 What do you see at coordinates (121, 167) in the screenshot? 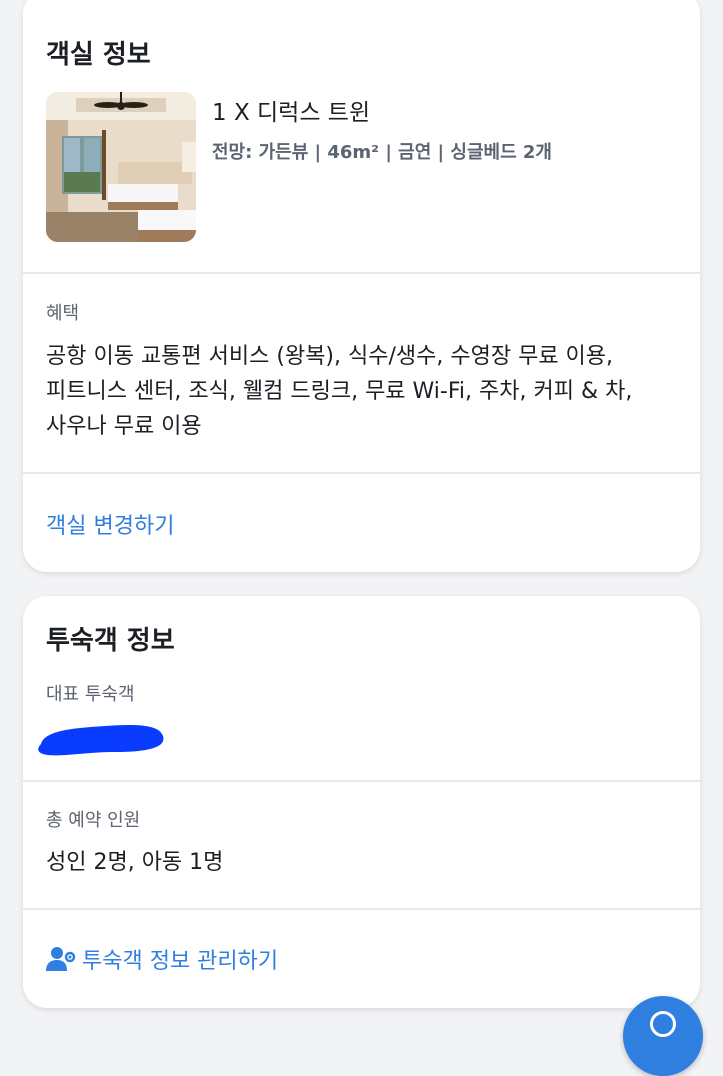
I see `room-photo` at bounding box center [121, 167].